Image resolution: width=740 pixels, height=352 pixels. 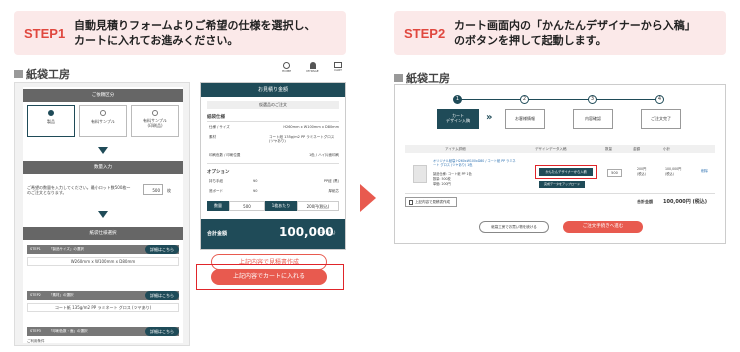 I want to click on unit-price: 200円(税込), so click(x=318, y=206).